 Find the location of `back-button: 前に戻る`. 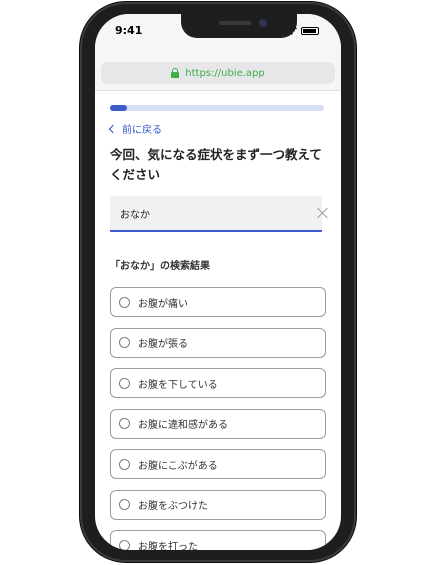

back-button: 前に戻る is located at coordinates (135, 128).